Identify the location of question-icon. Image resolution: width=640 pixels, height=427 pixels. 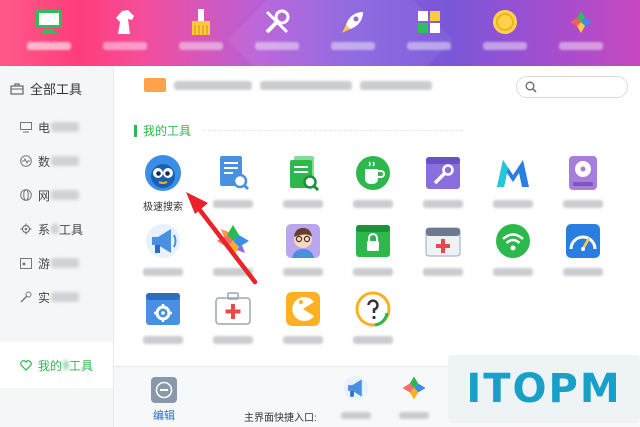
(373, 309).